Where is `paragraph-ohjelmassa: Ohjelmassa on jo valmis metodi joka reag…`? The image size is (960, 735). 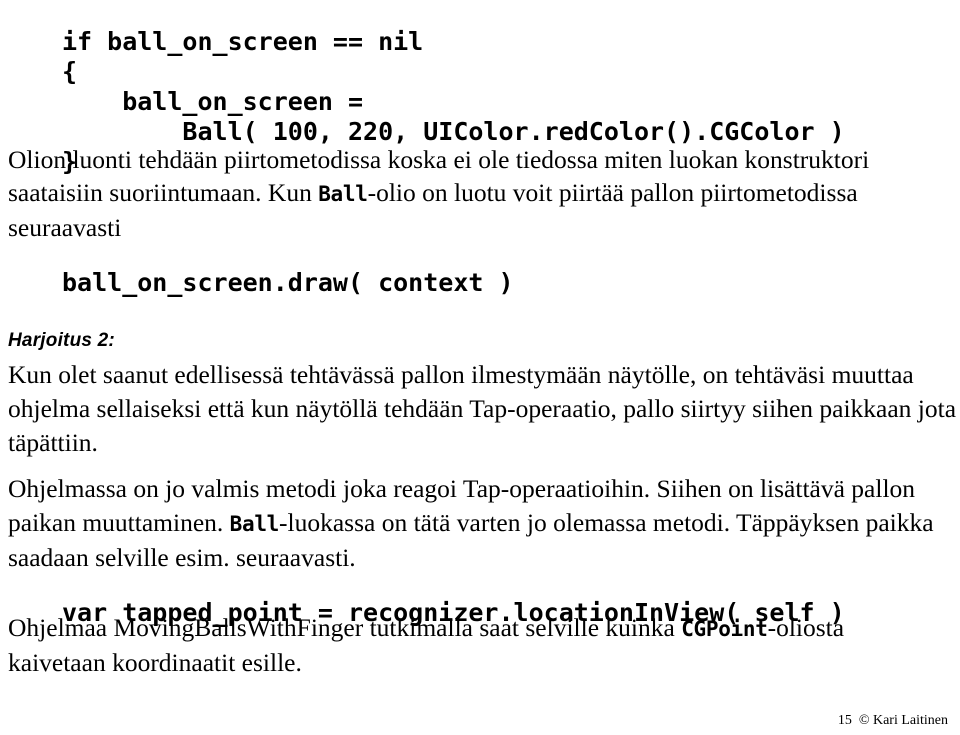
paragraph-ohjelmassa: Ohjelmassa on jo valmis metodi joka reag… is located at coordinates (478, 523).